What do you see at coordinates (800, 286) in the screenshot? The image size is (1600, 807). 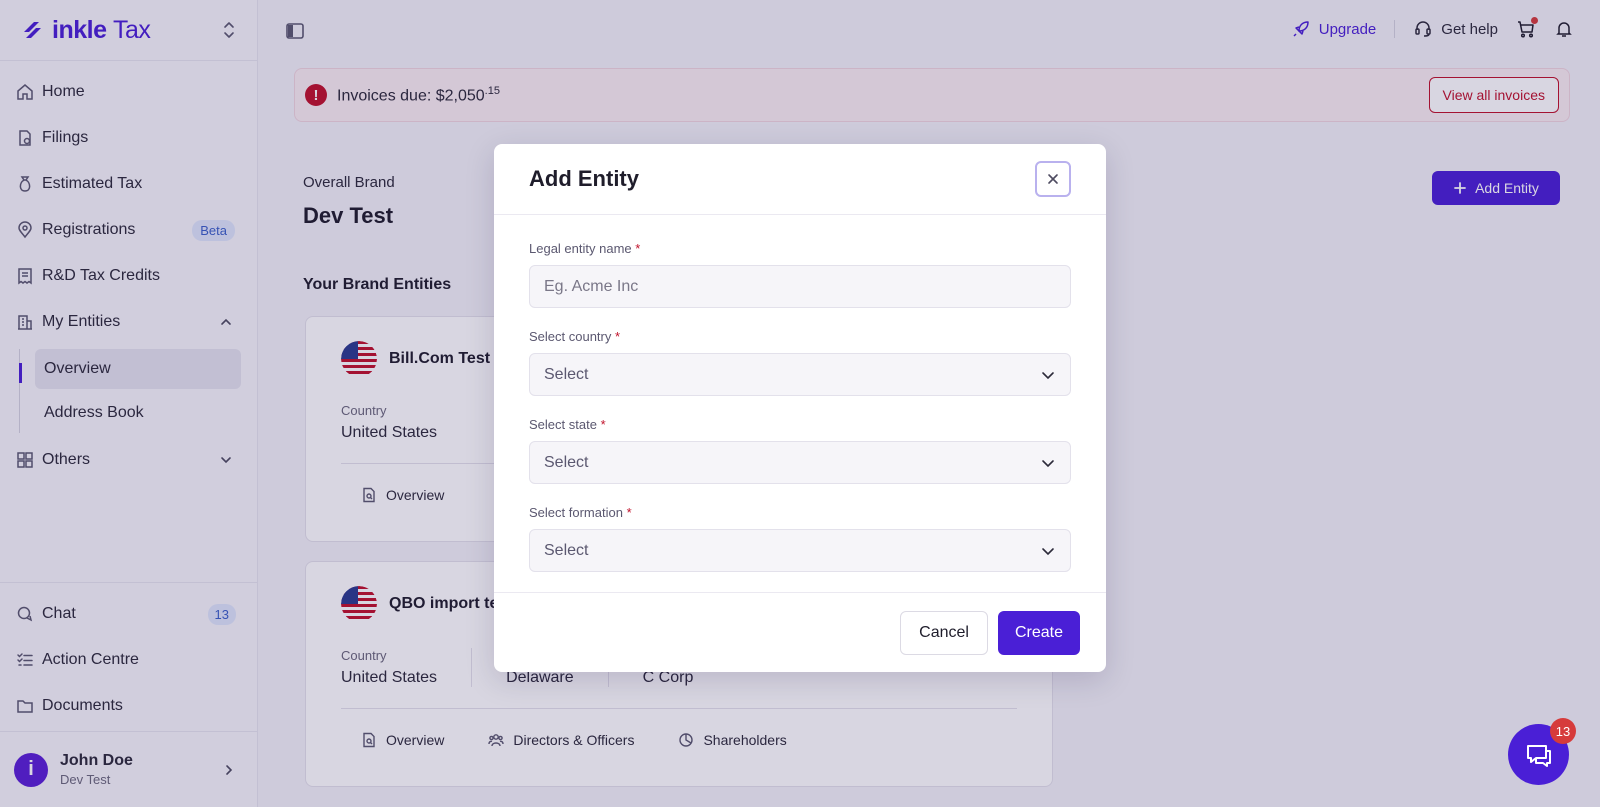 I see `entity-name-input` at bounding box center [800, 286].